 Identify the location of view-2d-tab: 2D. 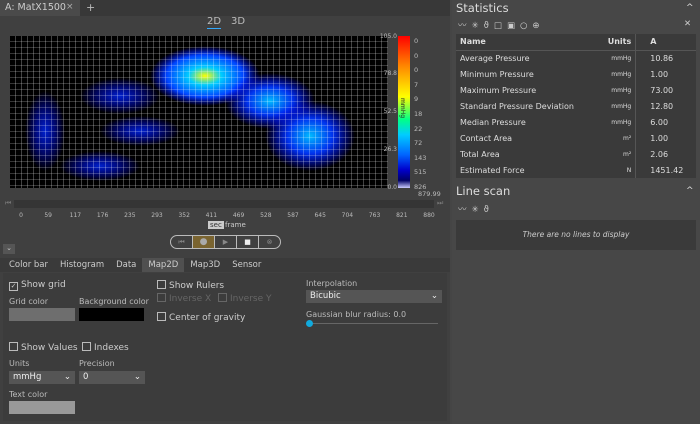
(214, 22).